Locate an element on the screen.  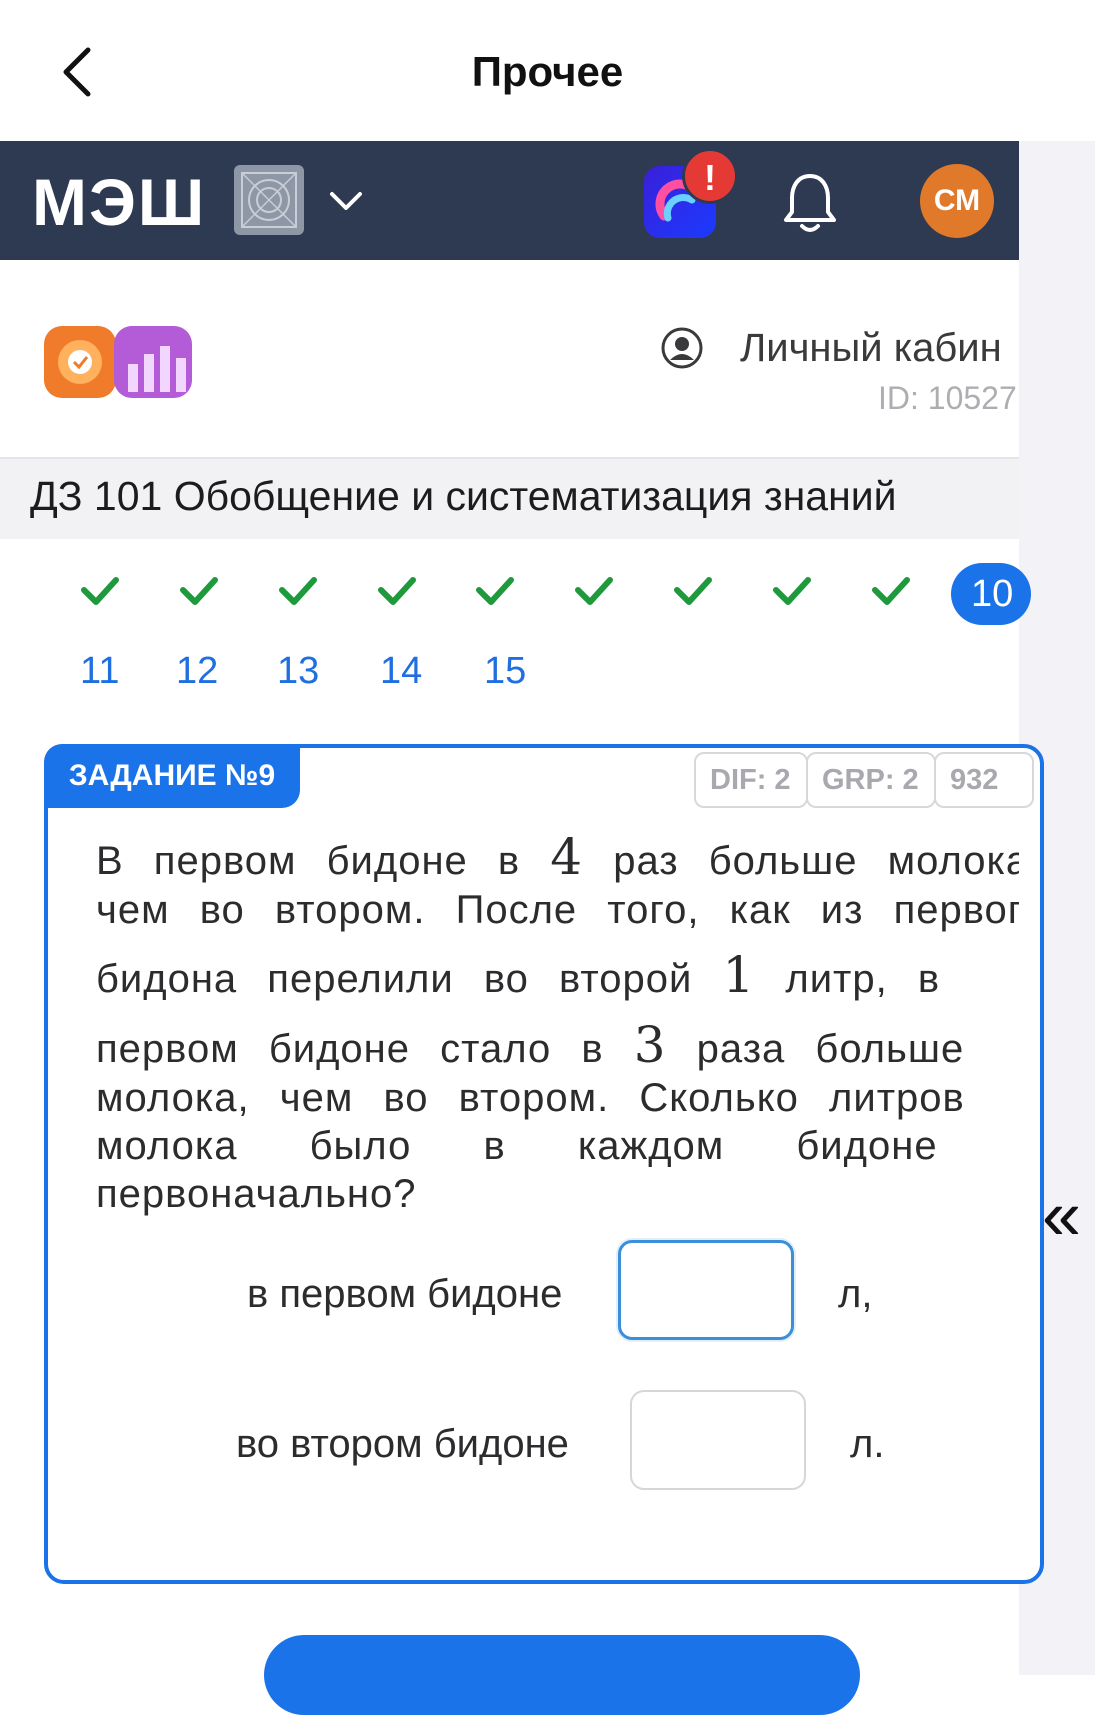
answer-input-first is located at coordinates (706, 1290).